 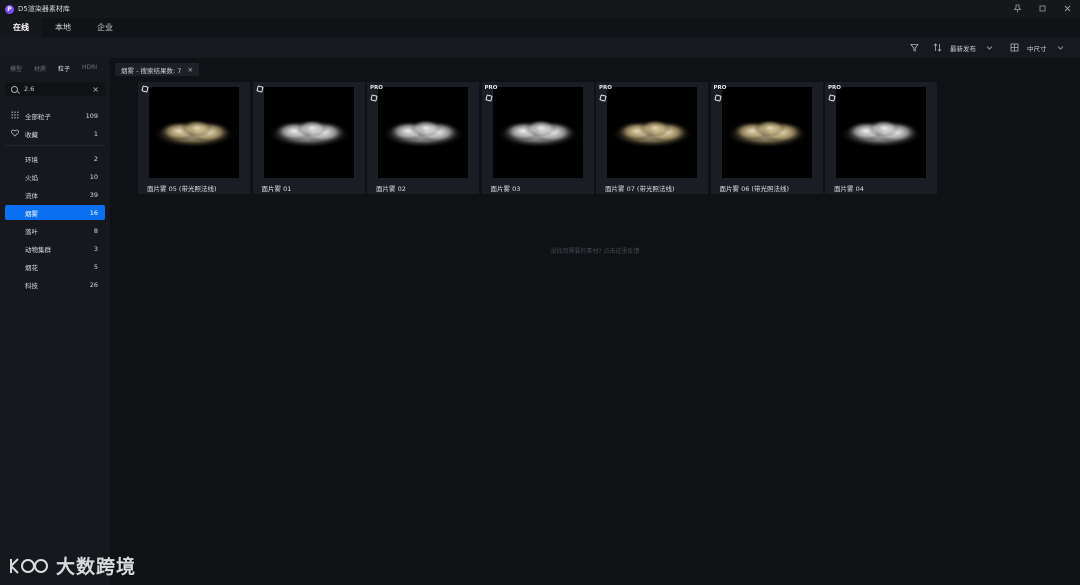 What do you see at coordinates (95, 248) in the screenshot?
I see `sidebar-item-count: 3` at bounding box center [95, 248].